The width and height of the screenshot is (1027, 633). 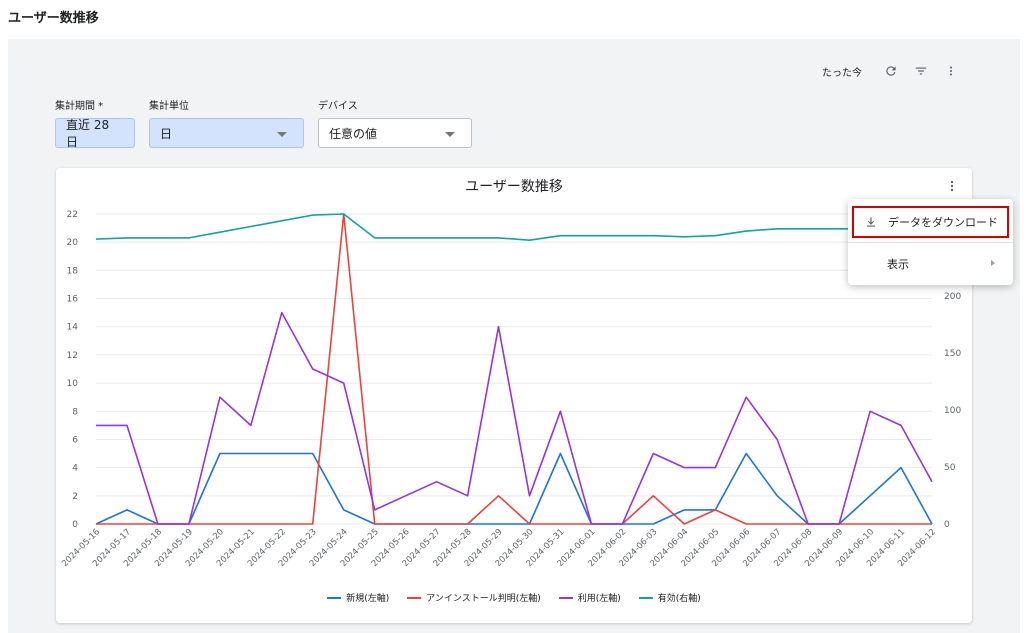 I want to click on period-date-picker: 直近 28 日, so click(x=95, y=133).